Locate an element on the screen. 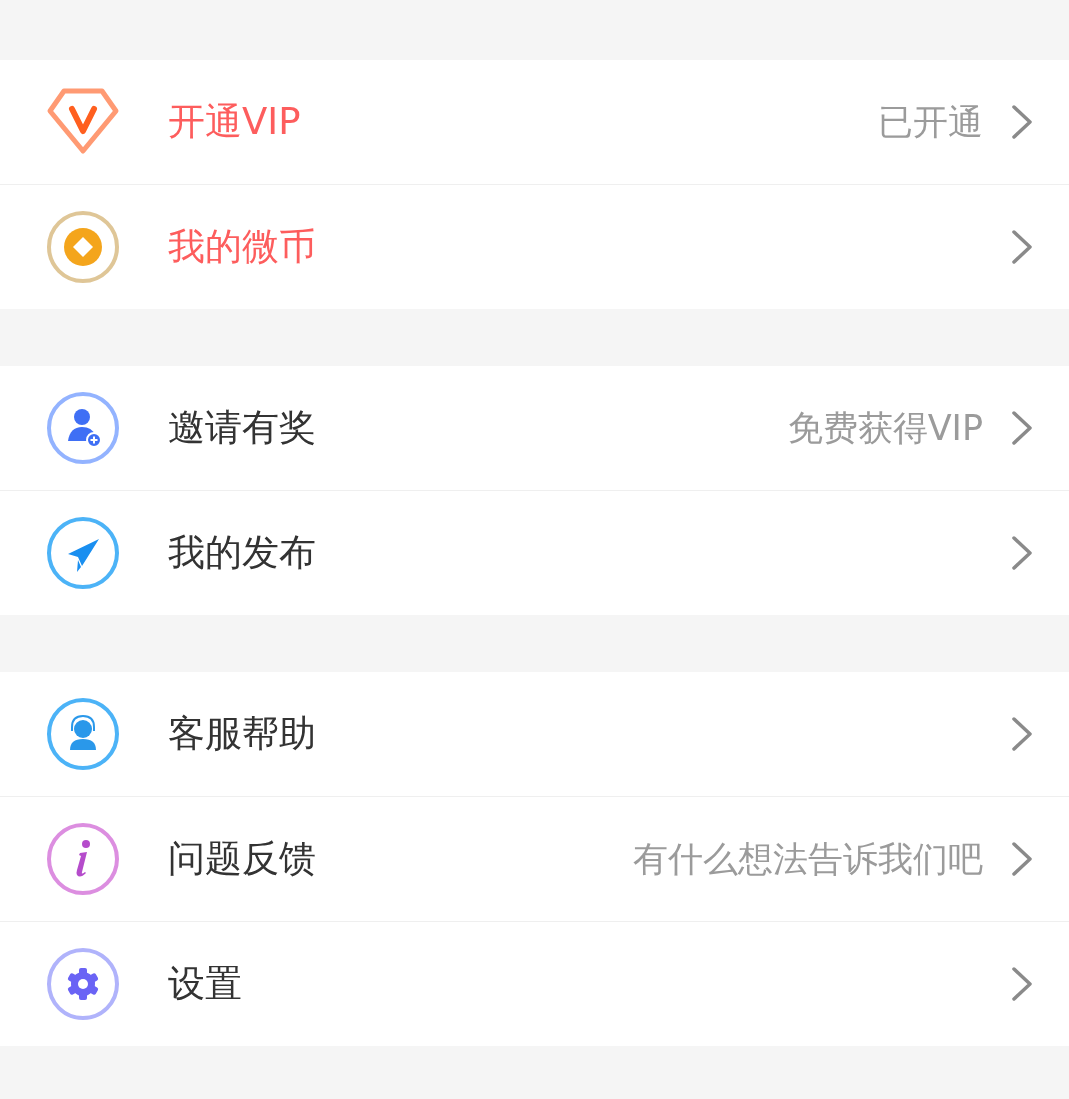  menu-title: 问题反馈 is located at coordinates (242, 859).